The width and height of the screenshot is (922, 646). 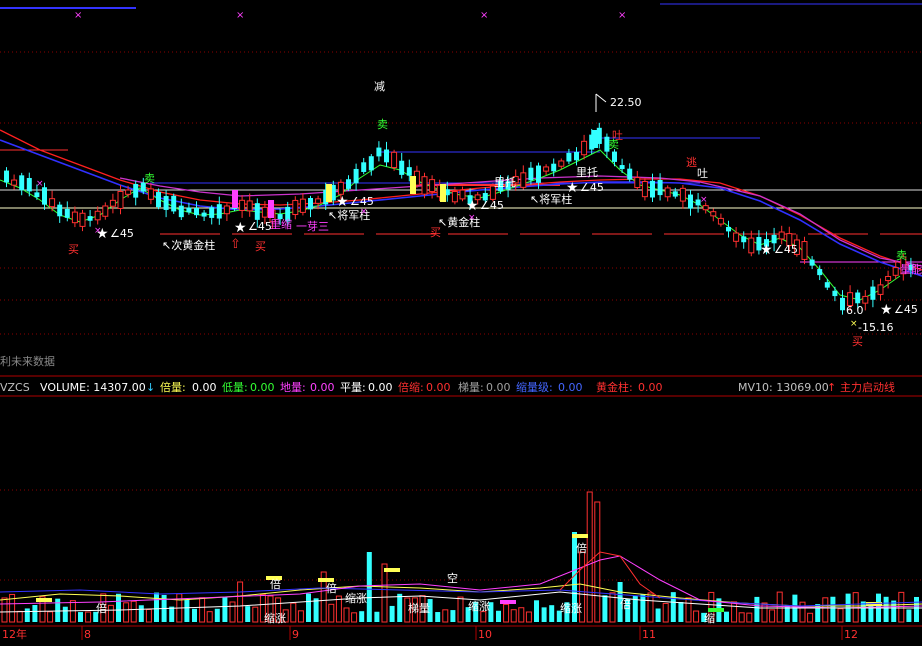 I want to click on note-jian: 减, so click(x=379, y=86).